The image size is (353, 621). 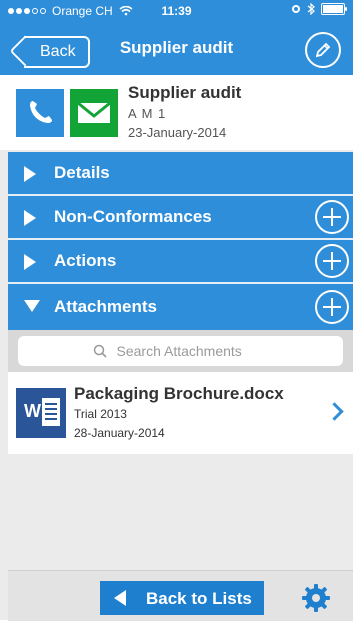 What do you see at coordinates (105, 306) in the screenshot?
I see `section-label: Attachments` at bounding box center [105, 306].